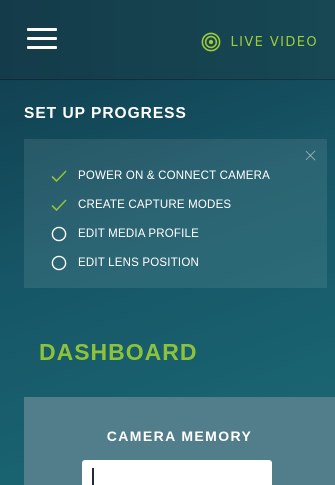 This screenshot has width=335, height=485. I want to click on live-broadcast-icon, so click(210, 42).